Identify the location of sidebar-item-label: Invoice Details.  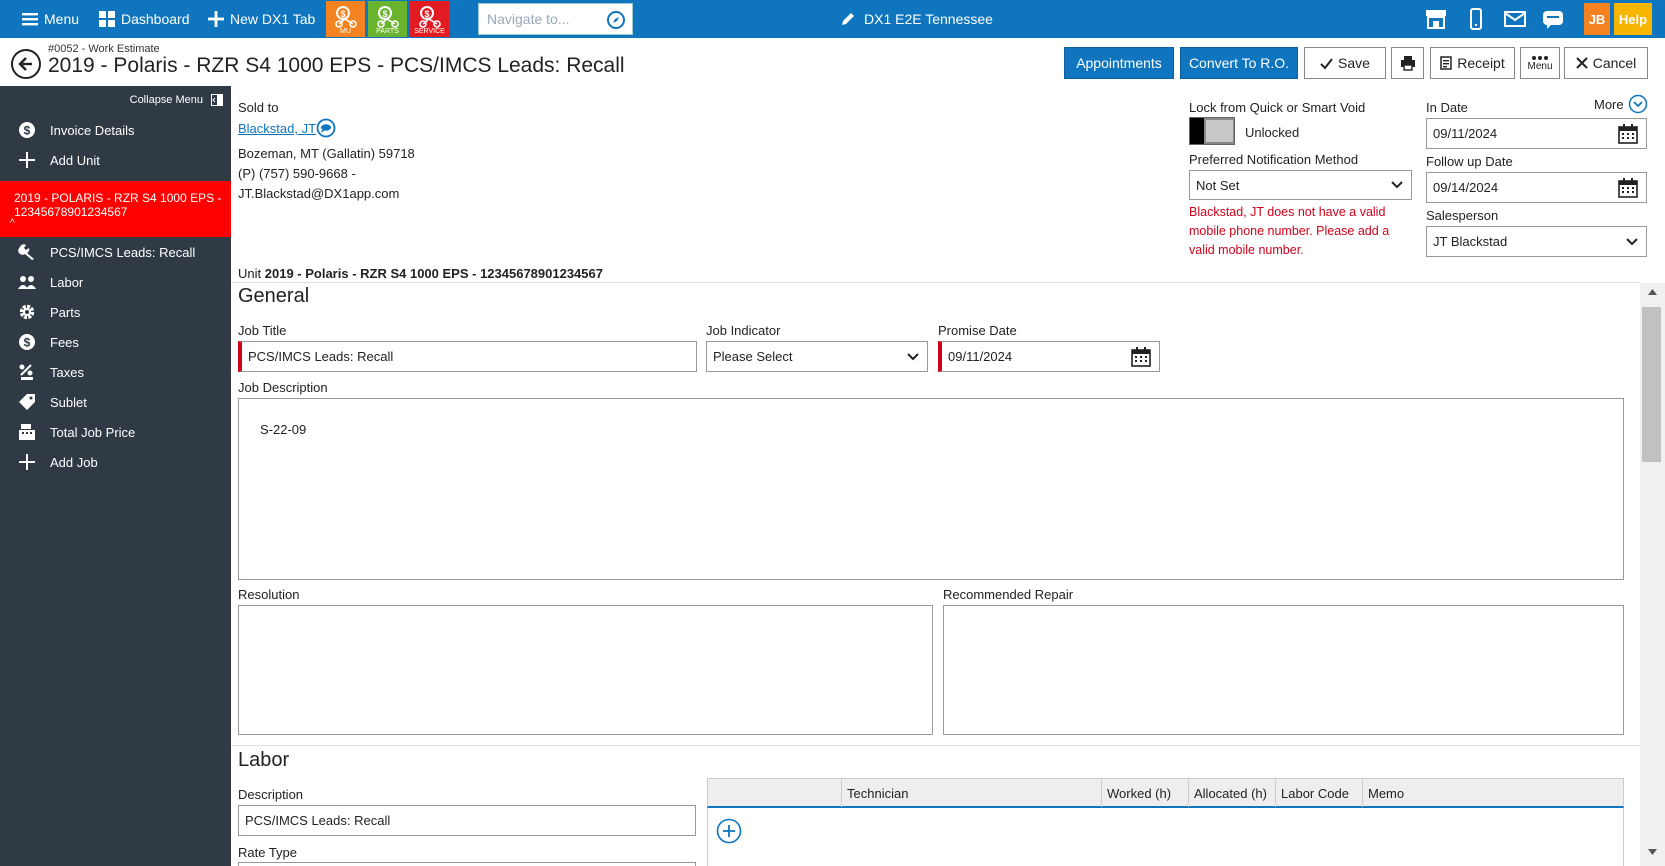
(92, 130).